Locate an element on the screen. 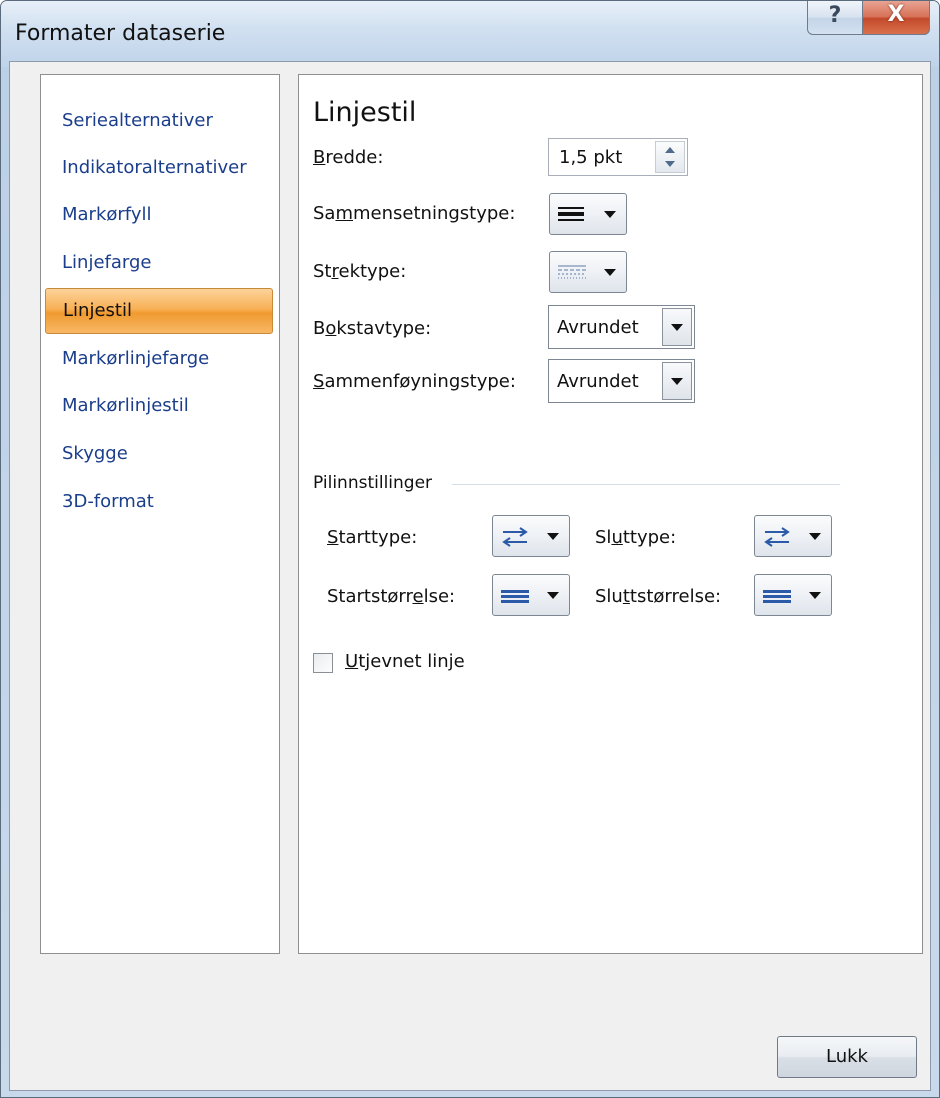 This screenshot has width=940, height=1098. spin-up-icon is located at coordinates (670, 150).